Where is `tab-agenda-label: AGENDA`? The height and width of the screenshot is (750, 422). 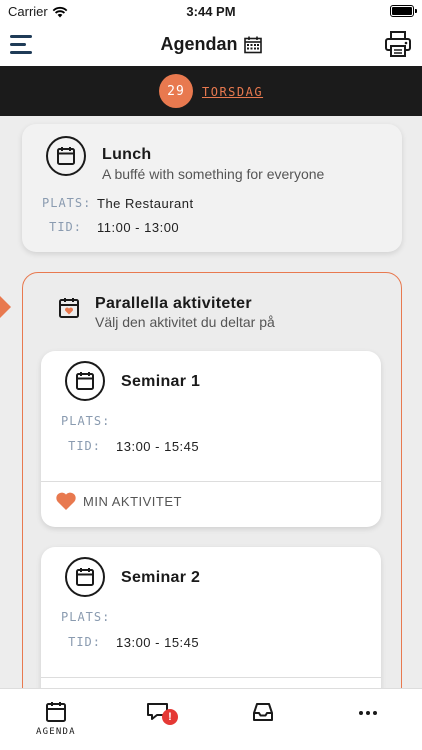 tab-agenda-label: AGENDA is located at coordinates (56, 732).